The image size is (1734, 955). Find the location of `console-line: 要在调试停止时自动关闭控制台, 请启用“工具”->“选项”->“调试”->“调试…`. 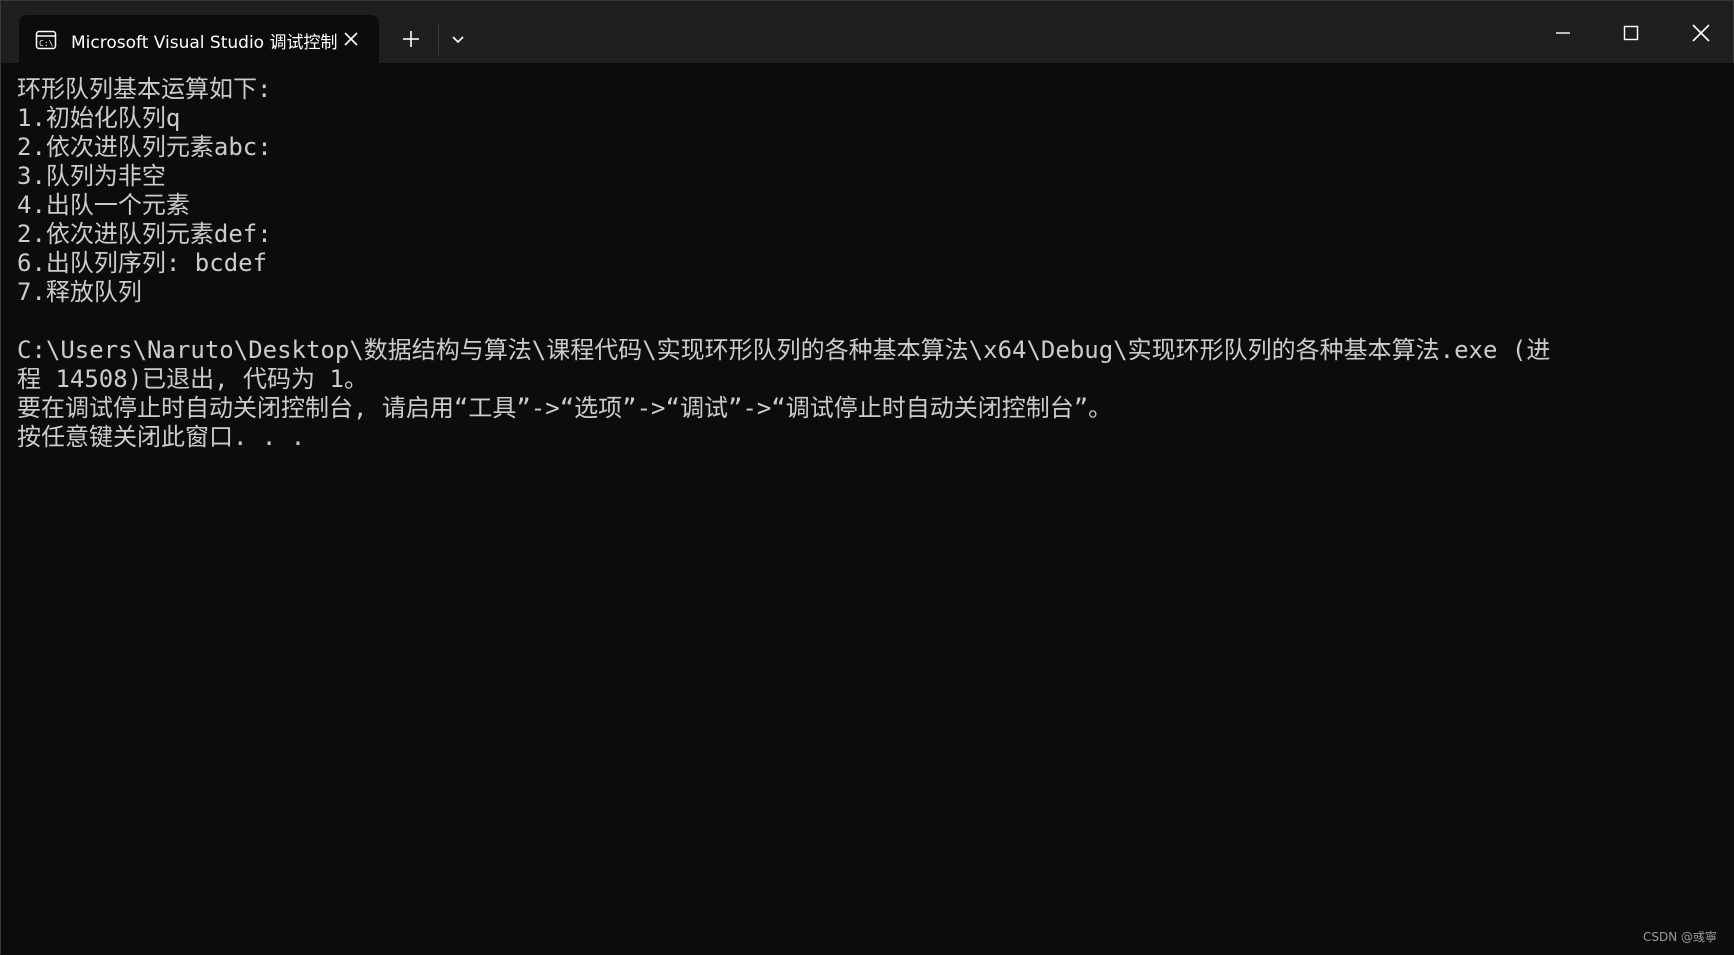

console-line: 要在调试停止时自动关闭控制台, 请启用“工具”->“选项”->“调试”->“调试… is located at coordinates (565, 408).